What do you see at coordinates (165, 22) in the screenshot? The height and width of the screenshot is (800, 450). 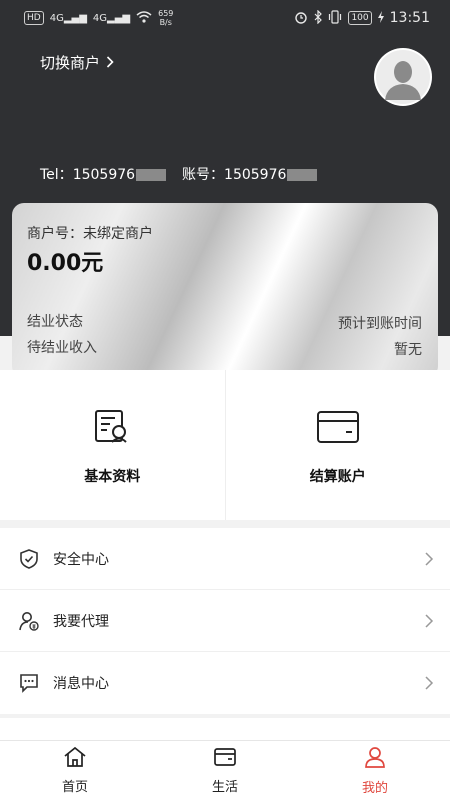 I see `net-speed-unit: B/s` at bounding box center [165, 22].